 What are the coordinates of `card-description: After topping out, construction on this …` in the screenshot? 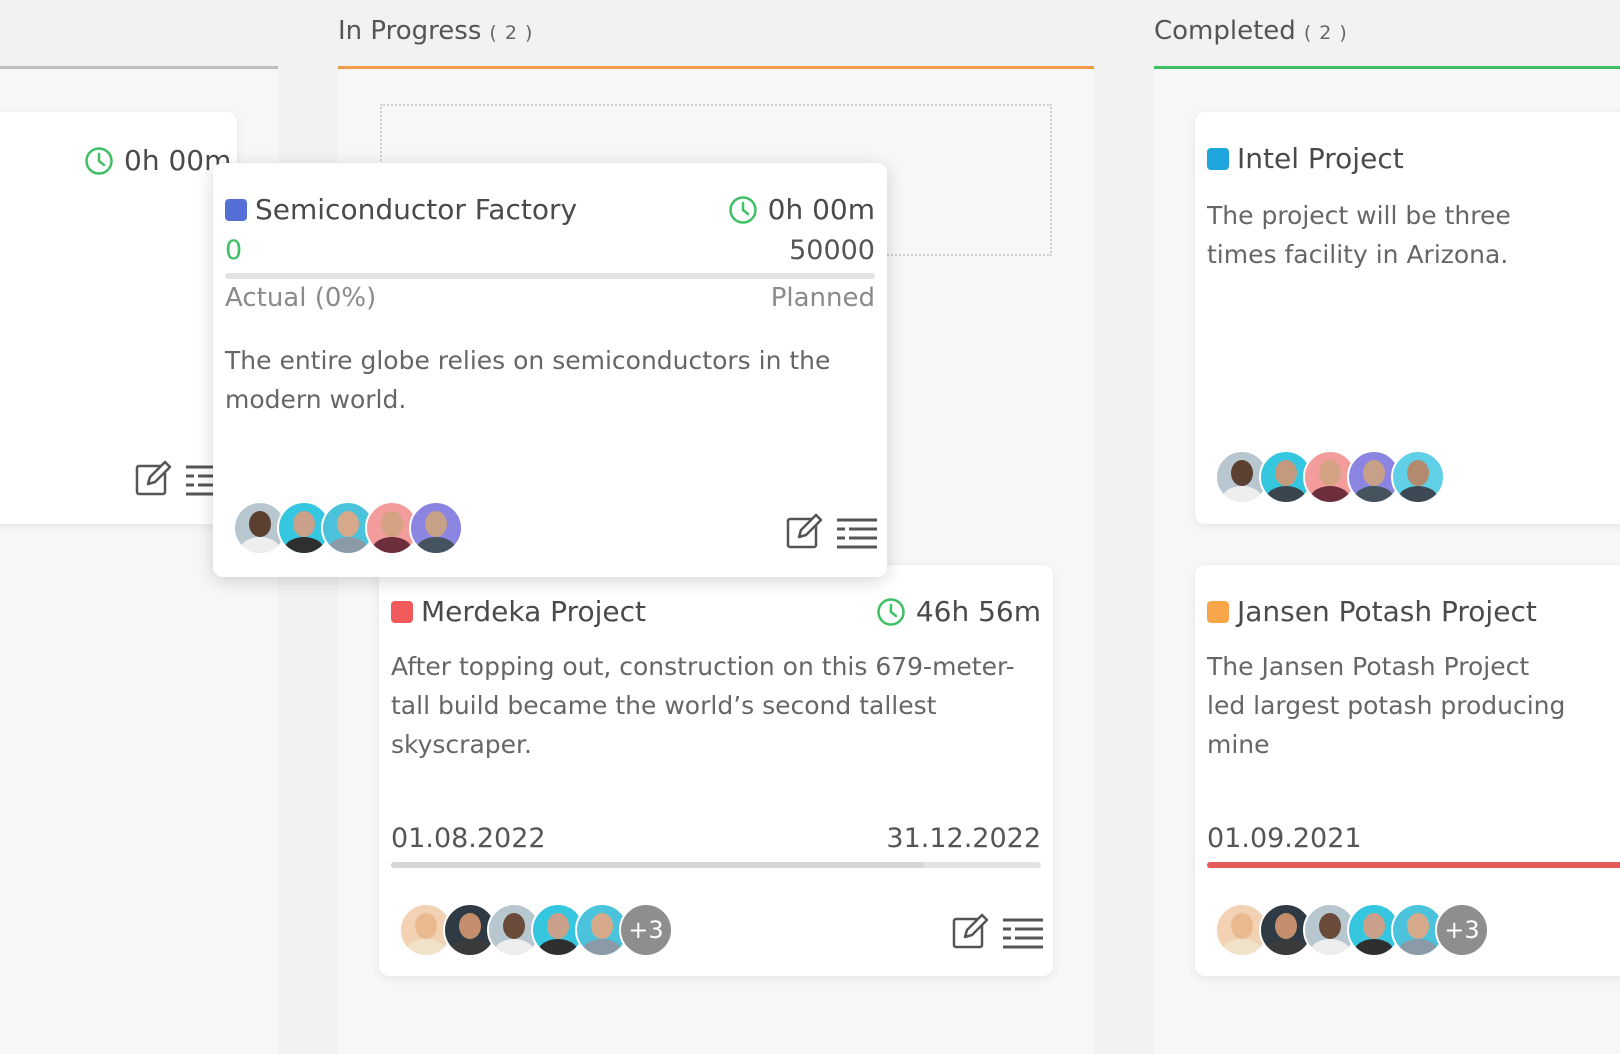 It's located at (703, 705).